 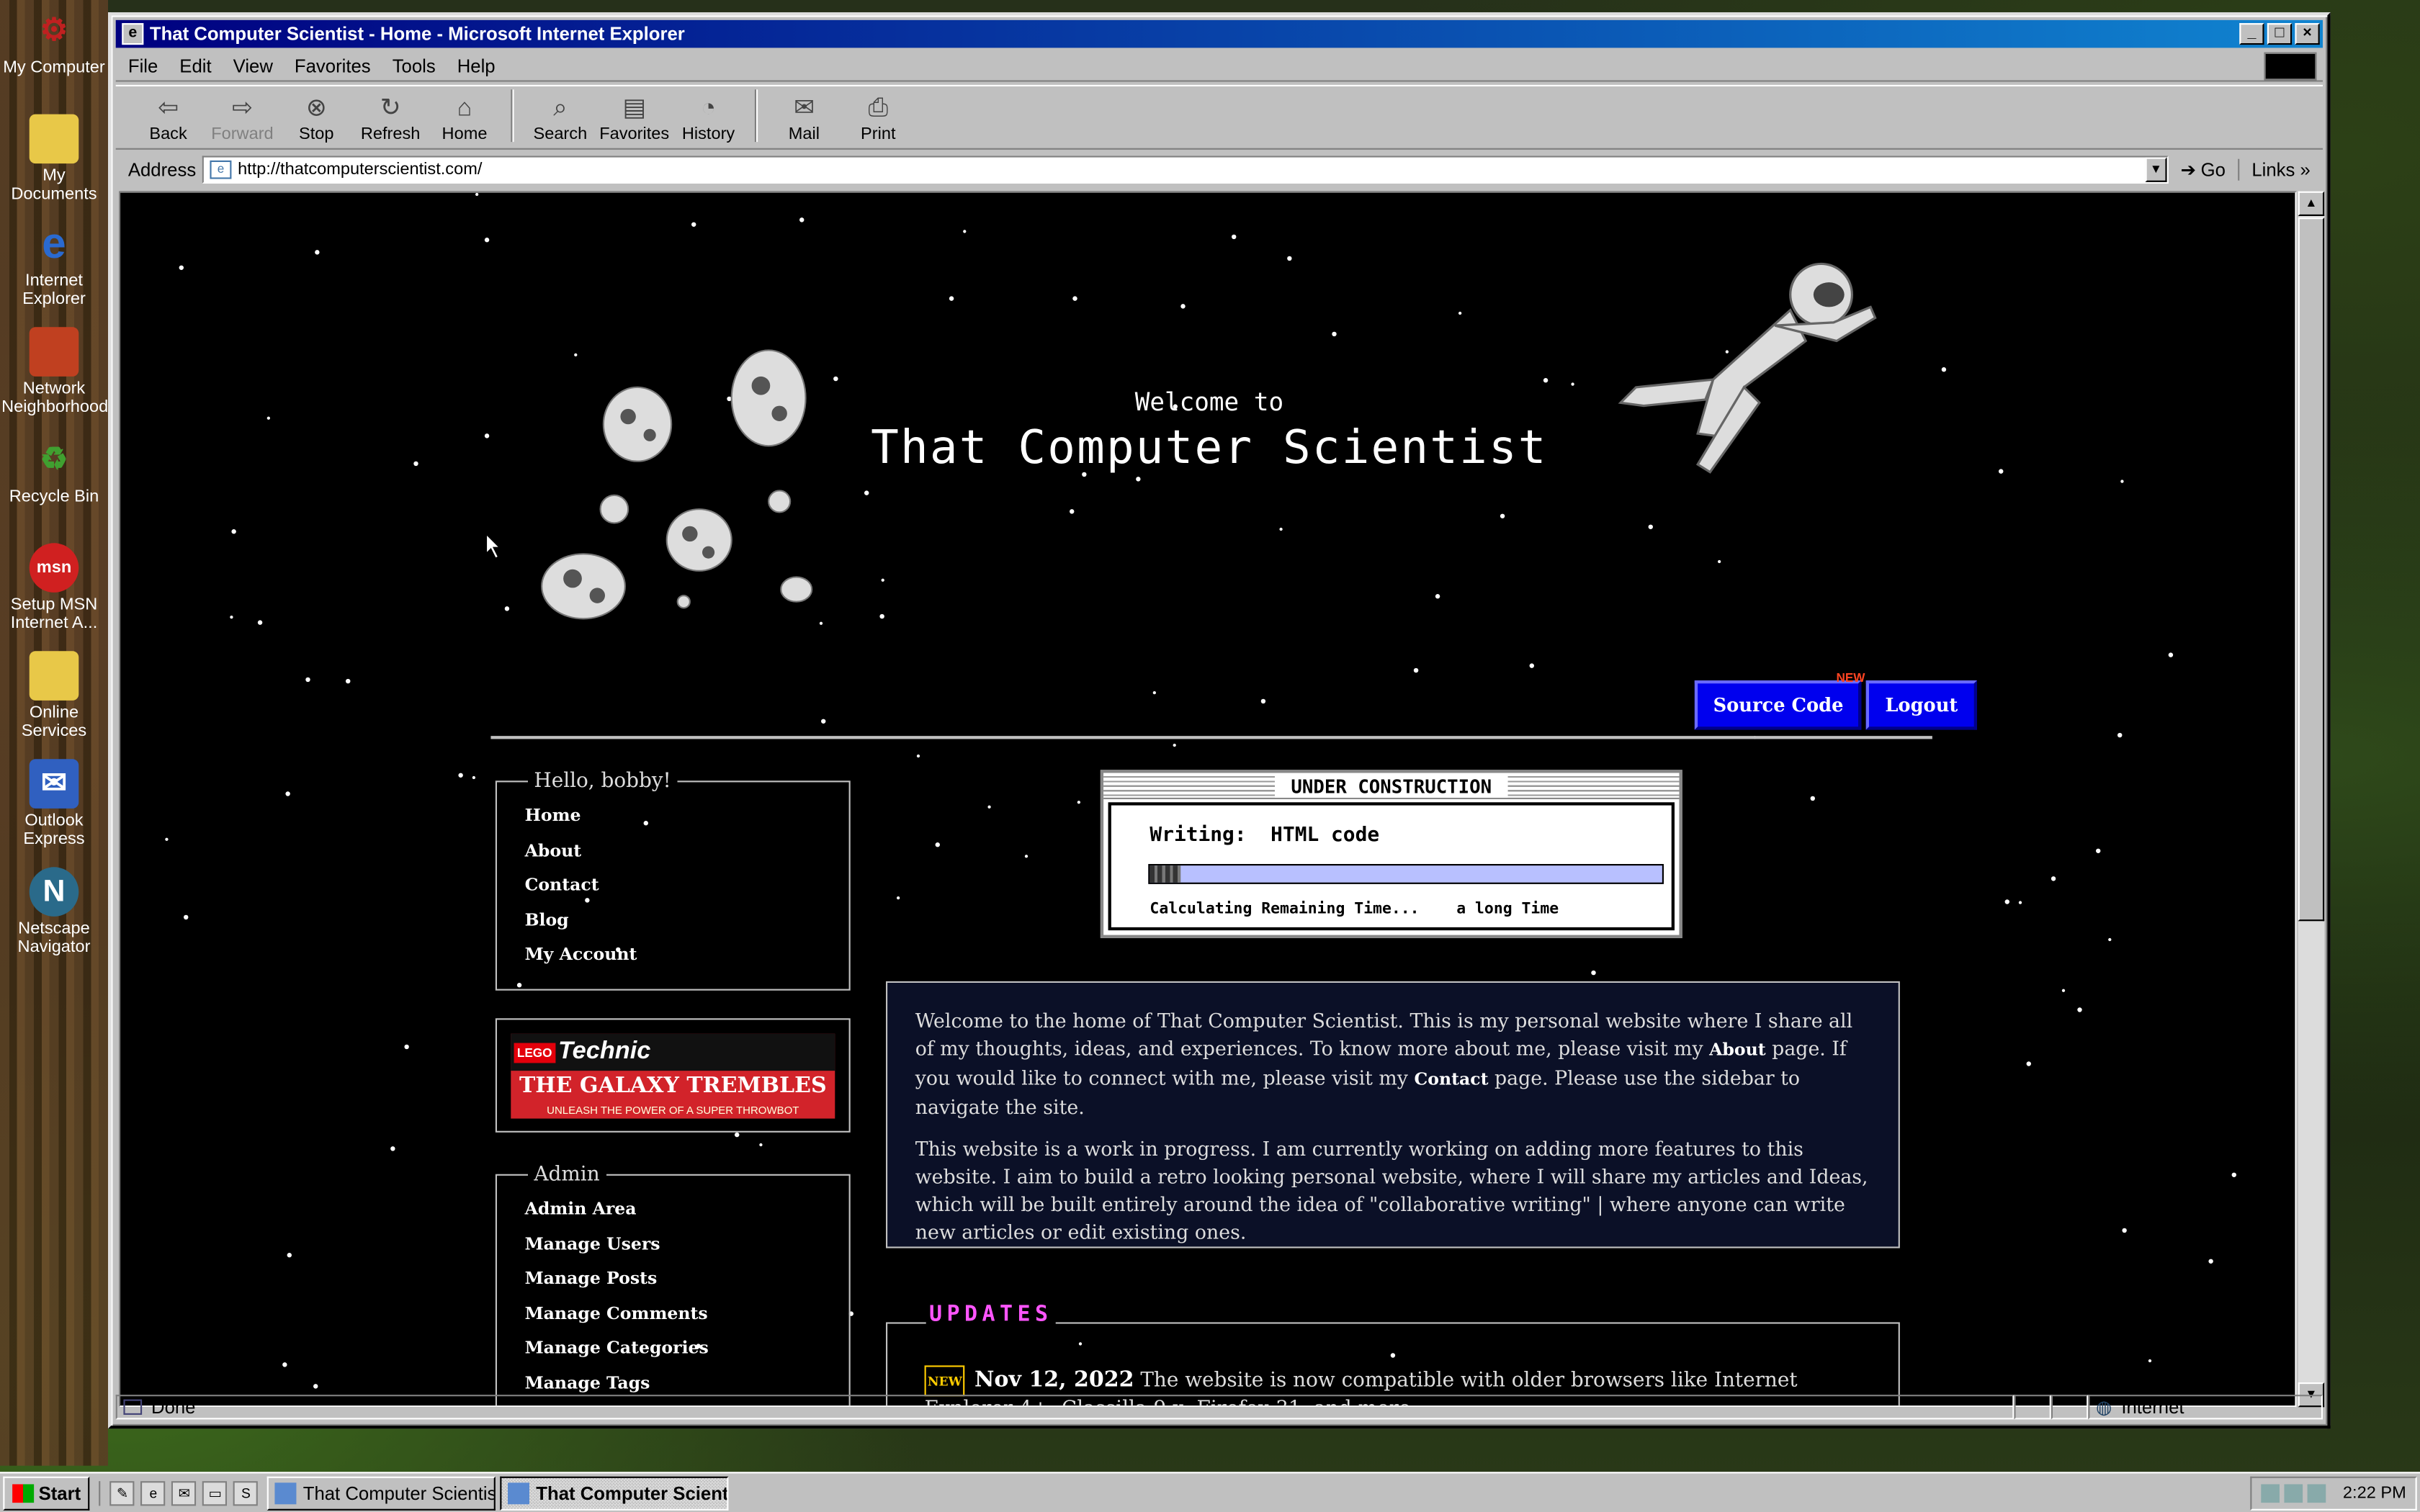 What do you see at coordinates (878, 121) in the screenshot?
I see `print-button: ⎙ Print` at bounding box center [878, 121].